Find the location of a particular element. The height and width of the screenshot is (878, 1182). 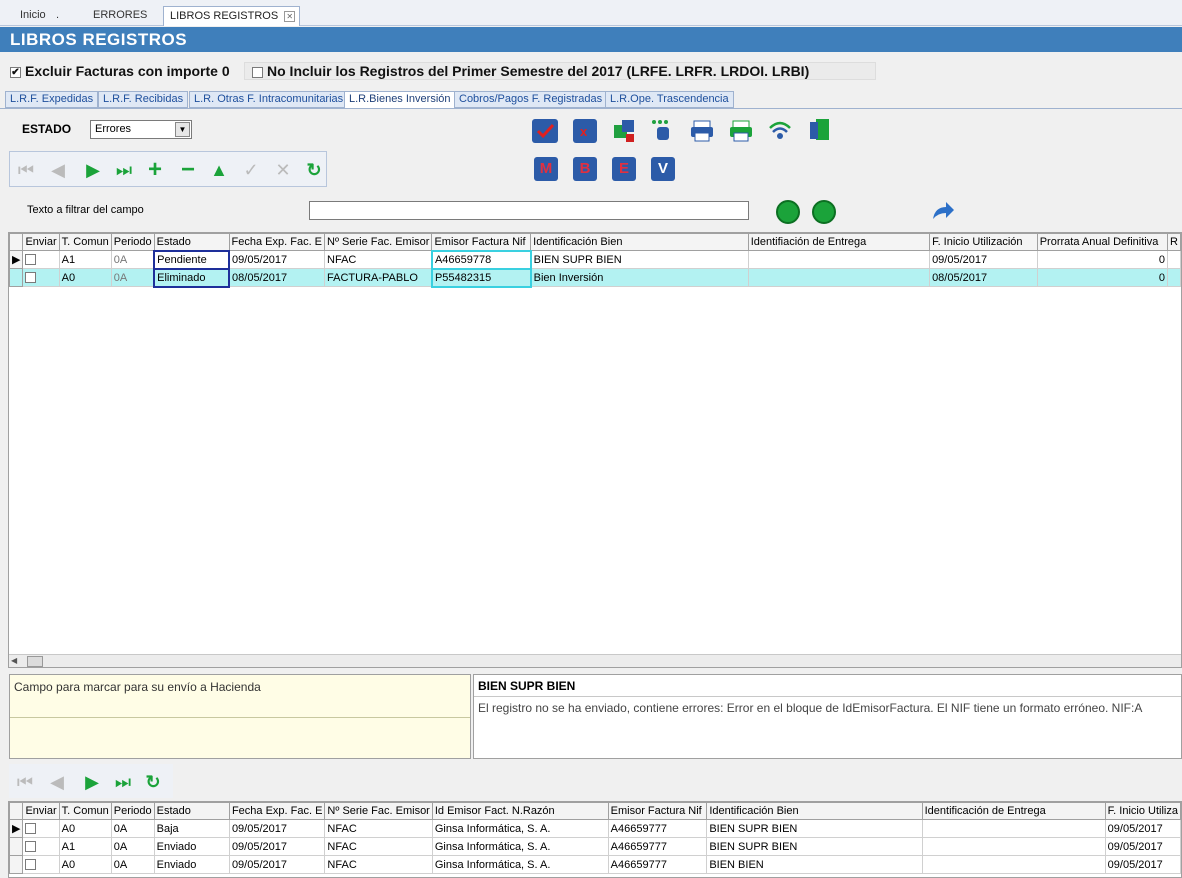

check-all-icon is located at coordinates (545, 131).